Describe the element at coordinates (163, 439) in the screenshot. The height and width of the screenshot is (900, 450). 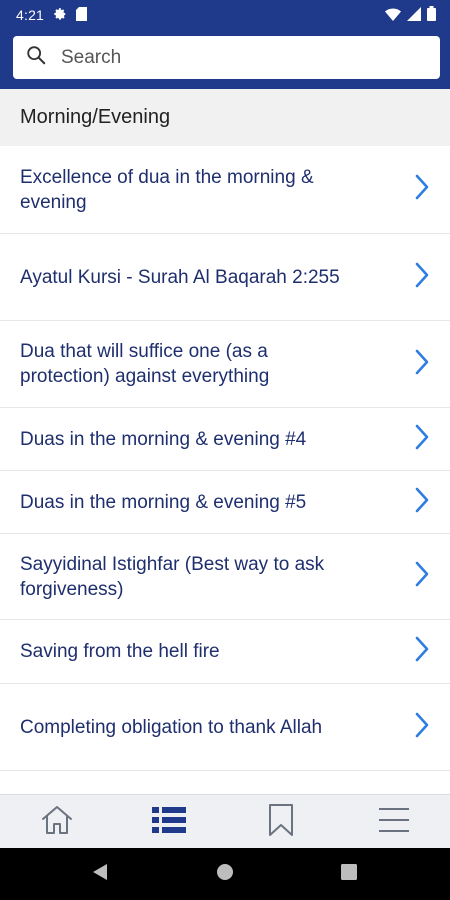
I see `list-item-label: Duas in the morning & evening #4` at that location.